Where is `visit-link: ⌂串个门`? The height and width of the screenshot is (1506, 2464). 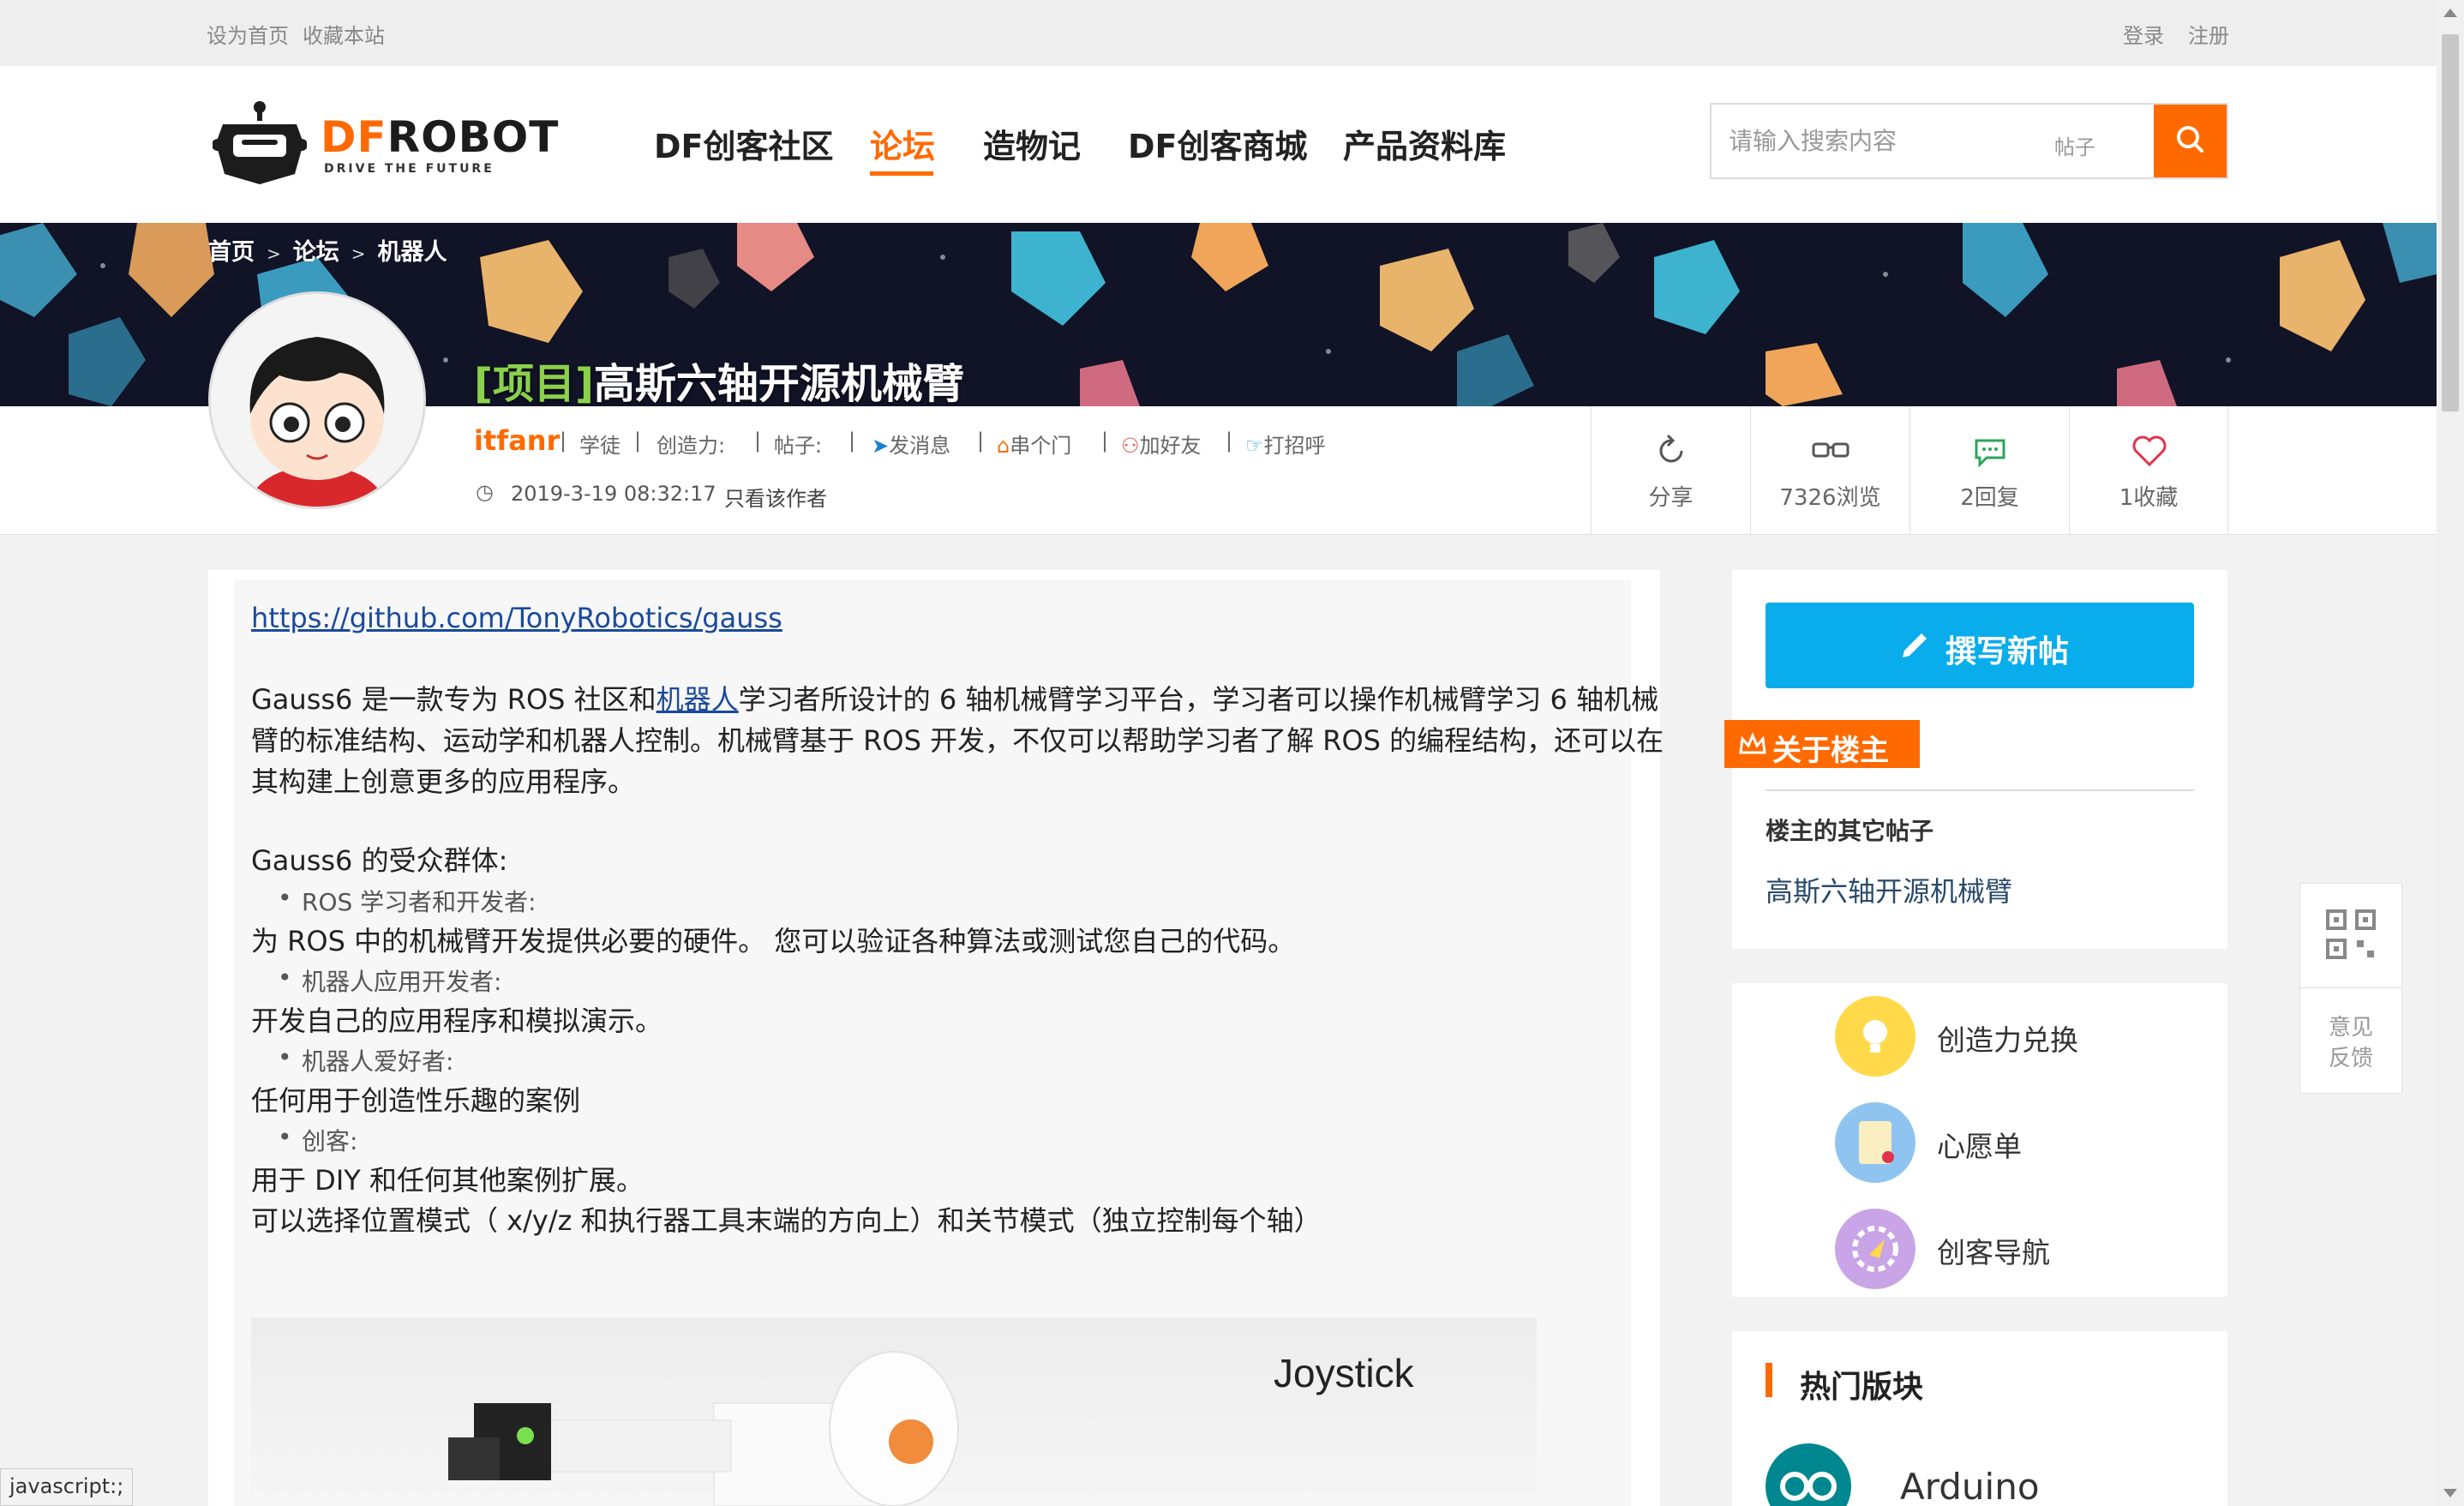 visit-link: ⌂串个门 is located at coordinates (1034, 444).